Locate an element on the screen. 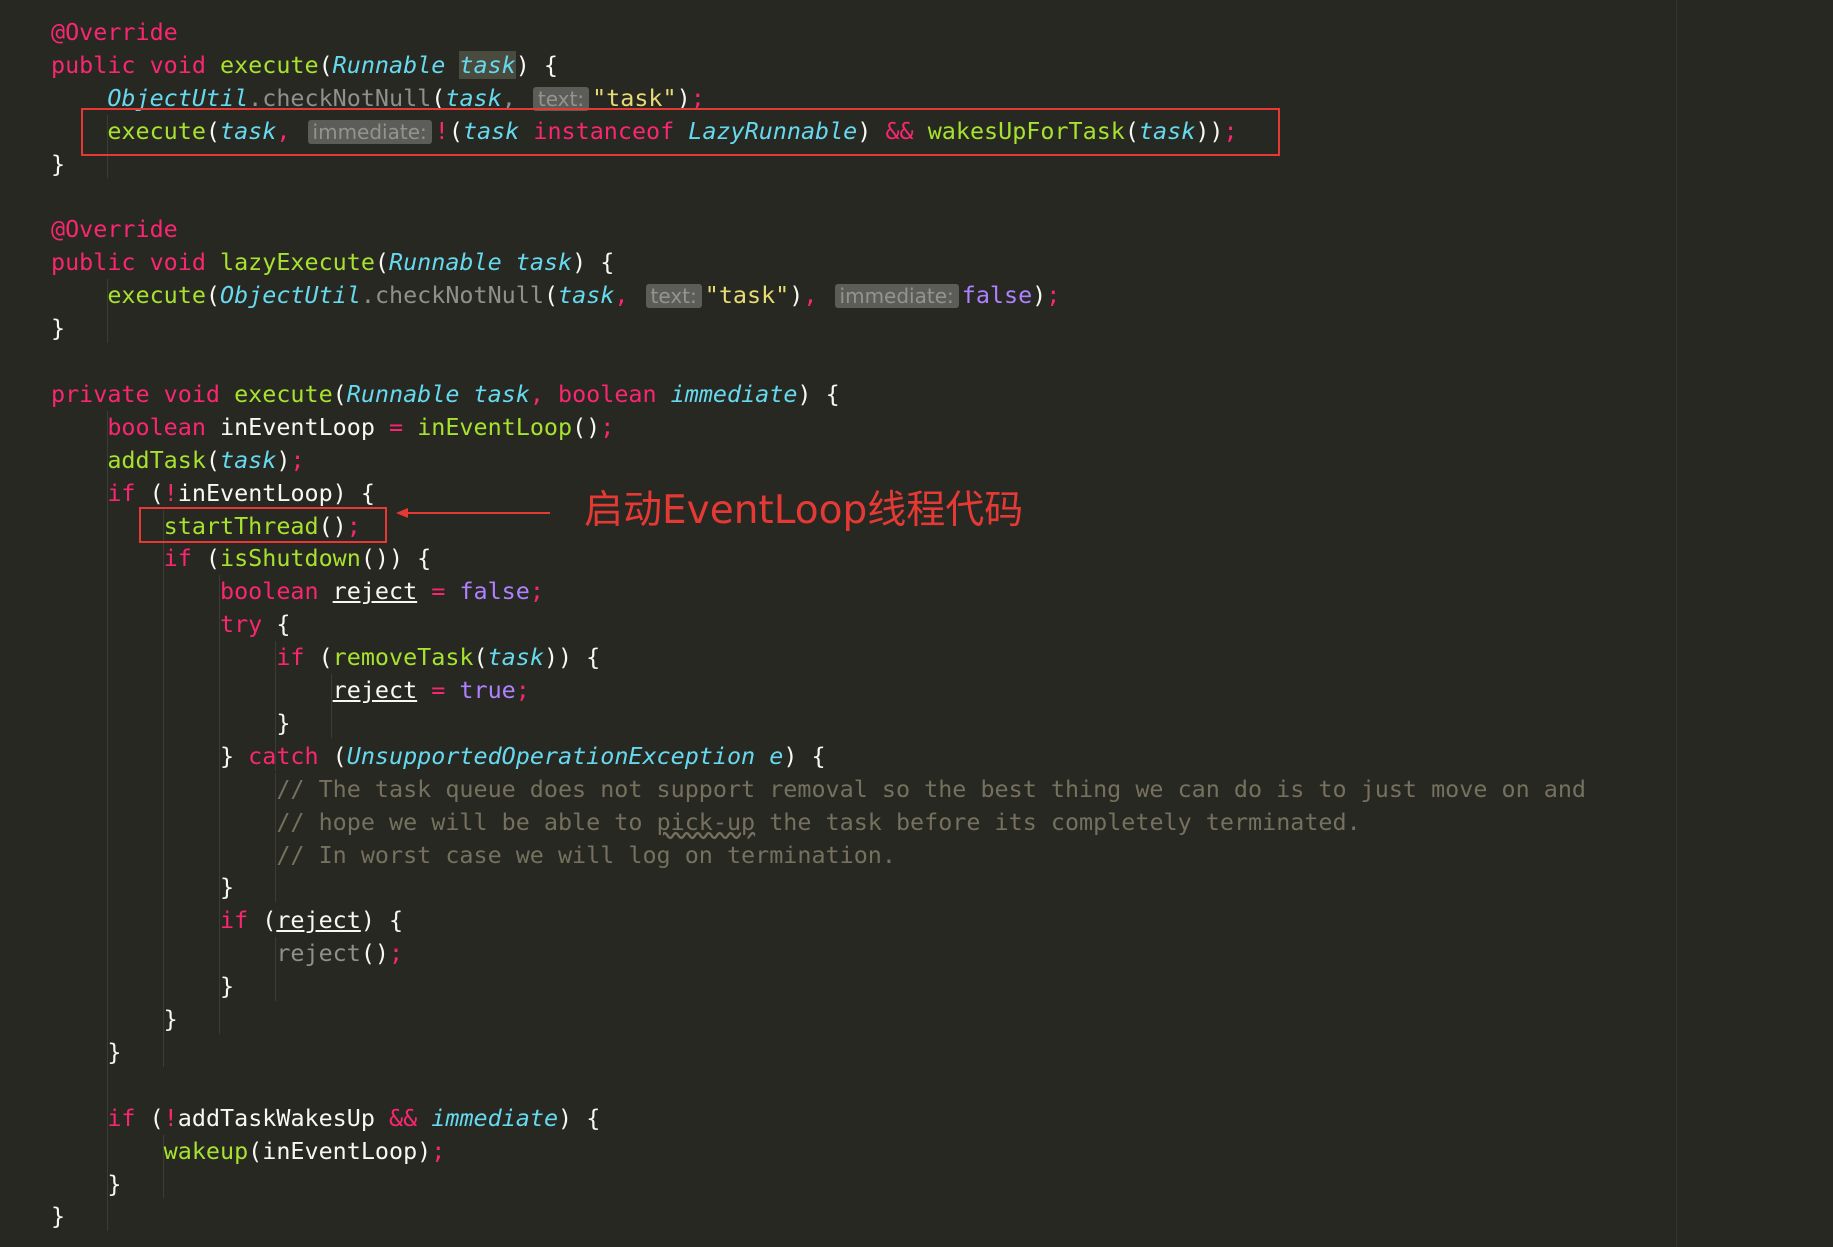  code-token: catch is located at coordinates (290, 755).